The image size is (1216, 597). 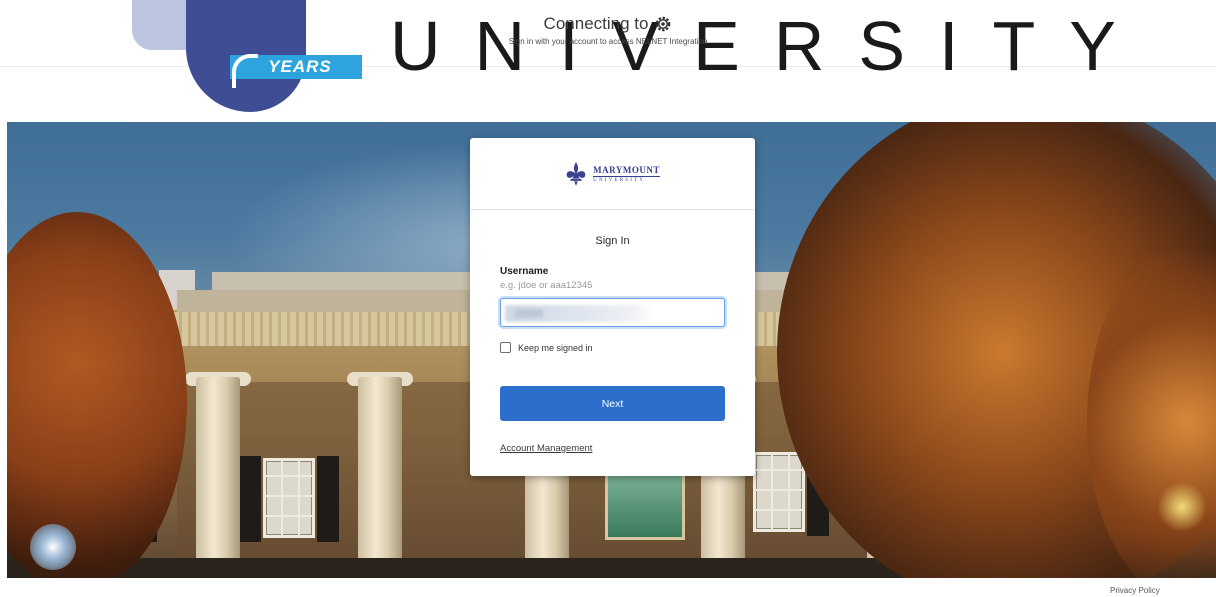 I want to click on wordmark-letter: S, so click(x=882, y=46).